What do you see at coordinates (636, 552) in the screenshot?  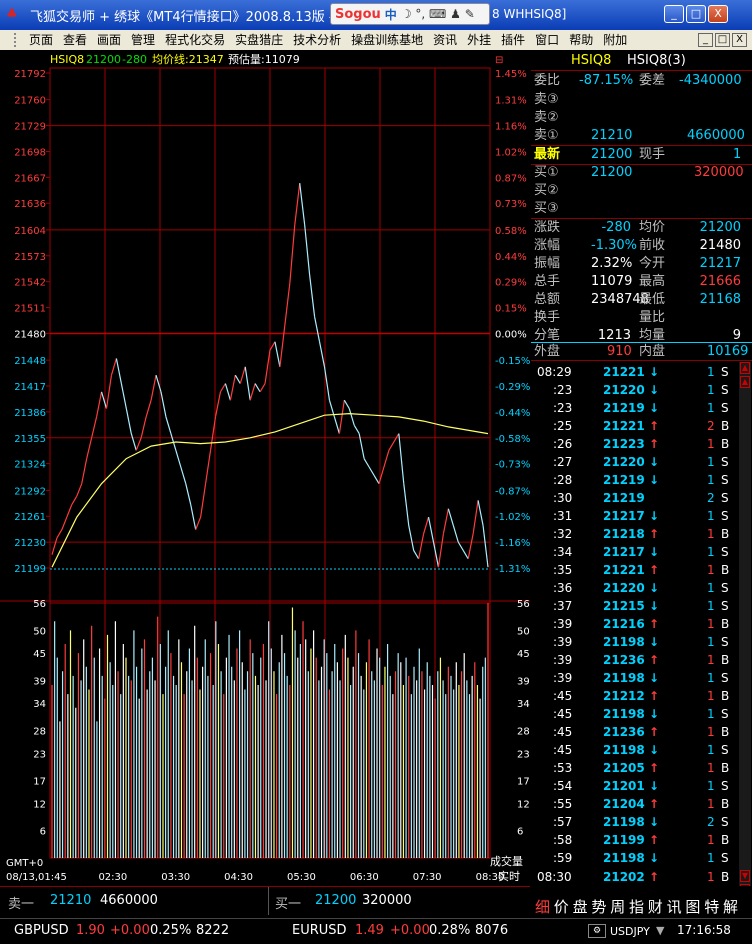 I see `tick-row: :34 21217 ↓ 1 S` at bounding box center [636, 552].